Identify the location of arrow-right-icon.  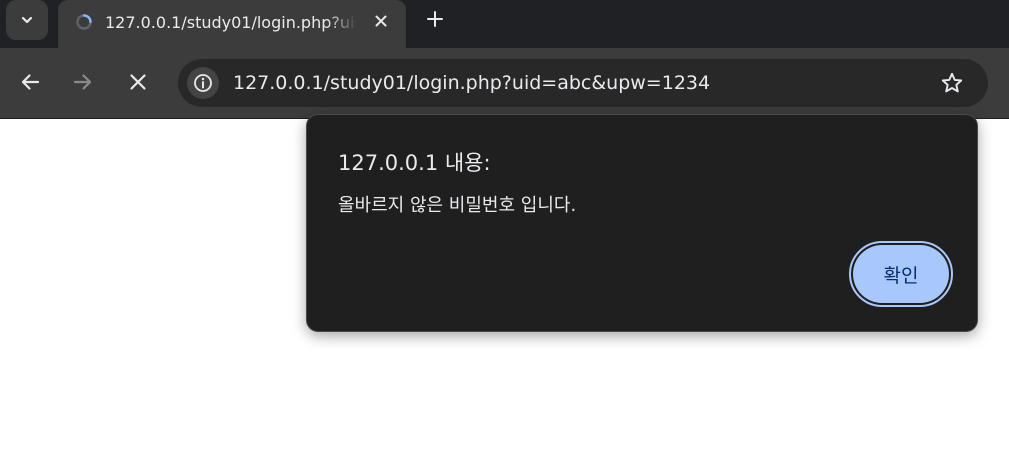
(82, 82).